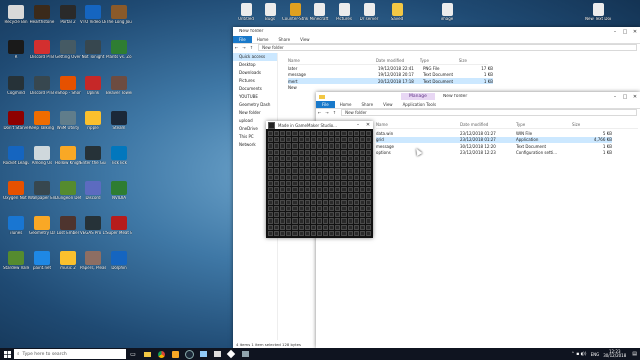  I want to click on desktop-icon: Uplink, so click(93, 86).